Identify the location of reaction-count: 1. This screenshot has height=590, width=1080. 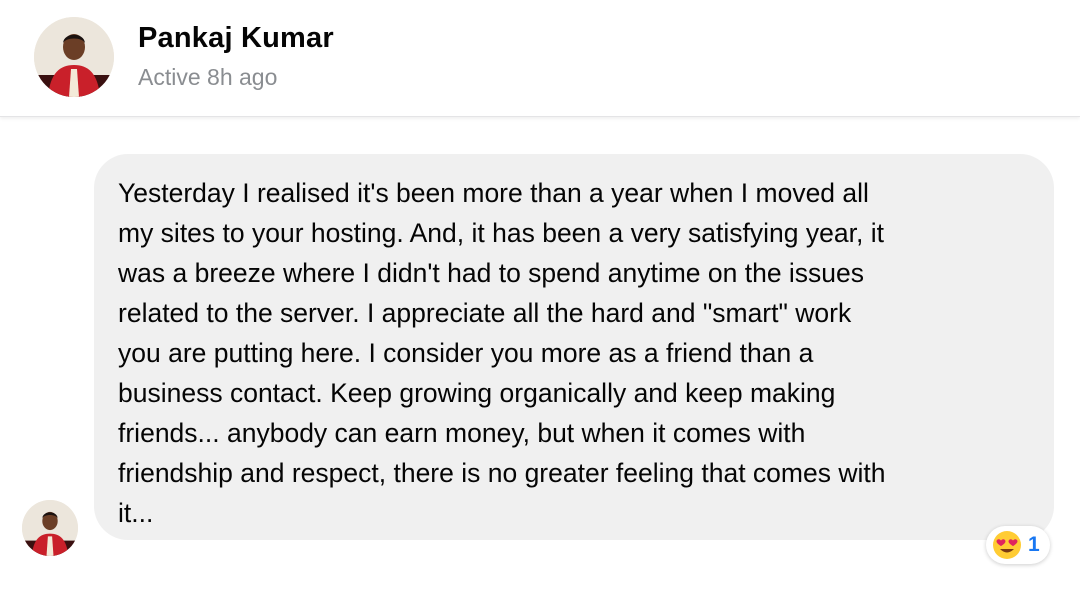
(1034, 544).